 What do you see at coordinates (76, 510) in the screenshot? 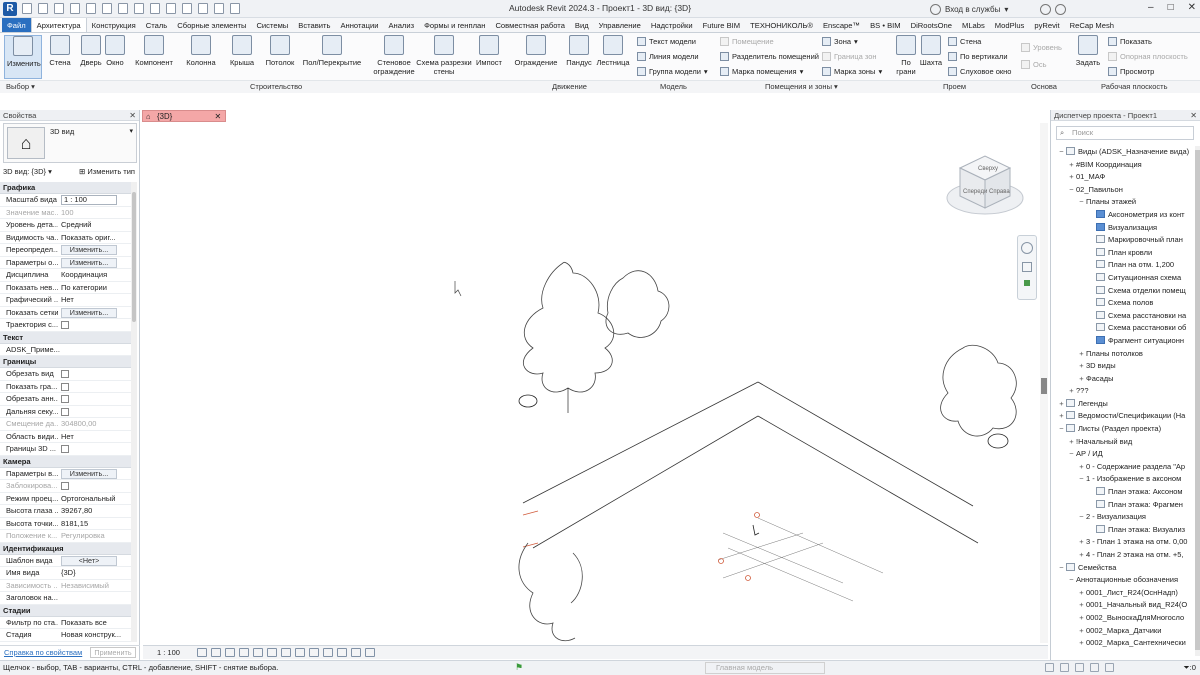
I see `property-value-text: 39267,80` at bounding box center [76, 510].